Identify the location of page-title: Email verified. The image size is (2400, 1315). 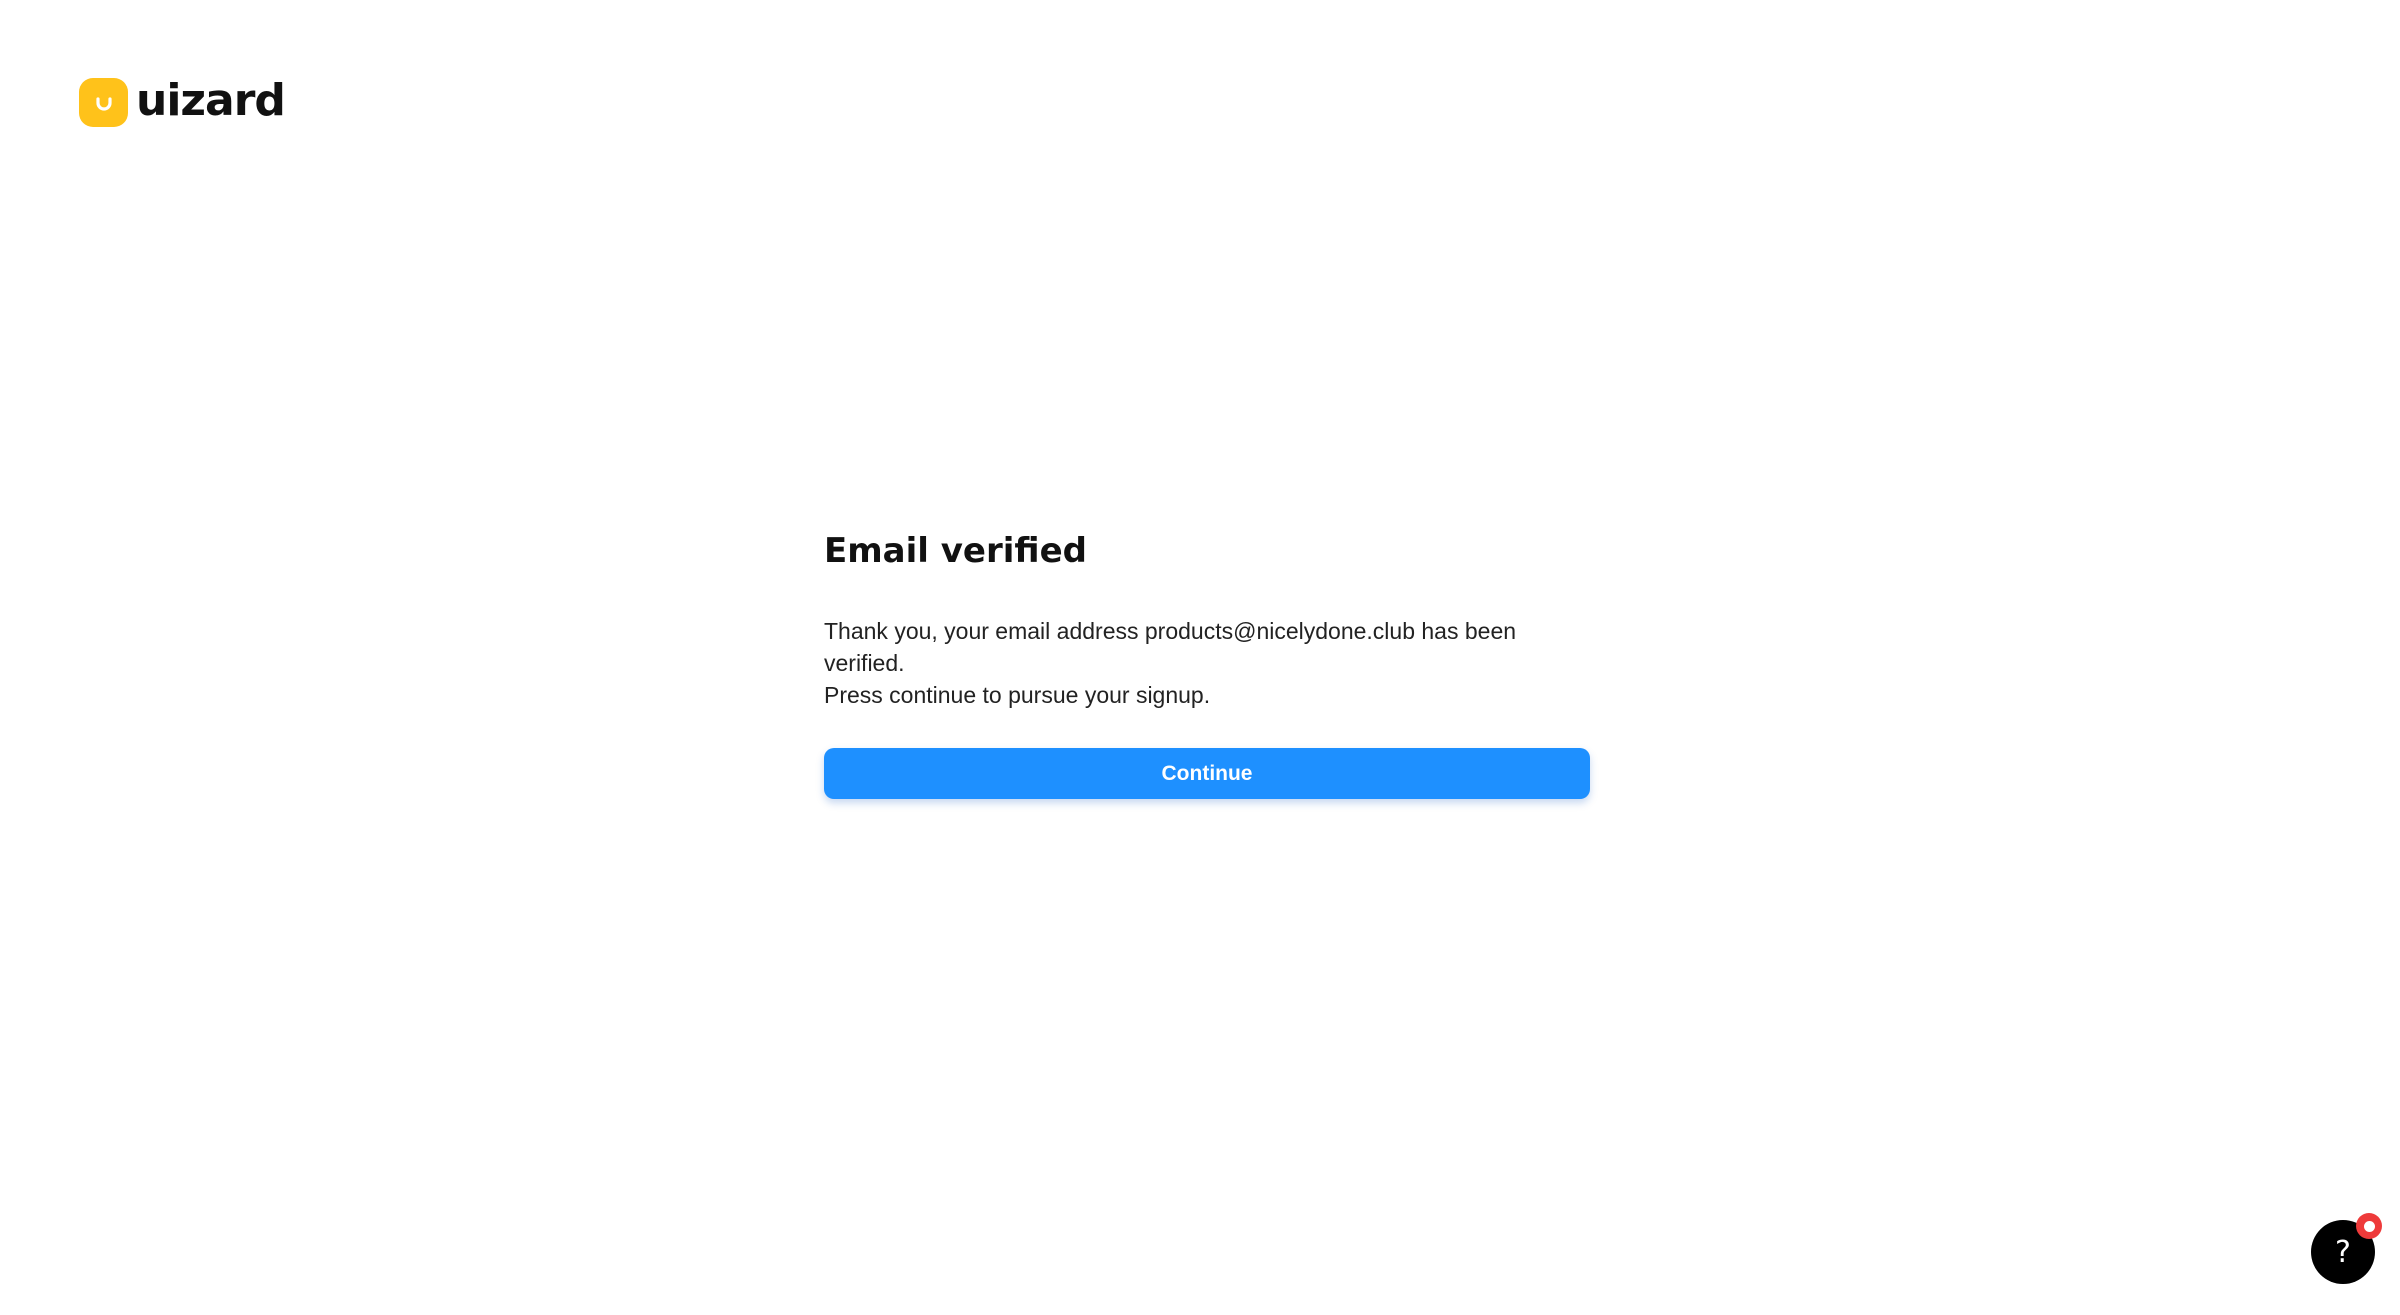
(955, 551).